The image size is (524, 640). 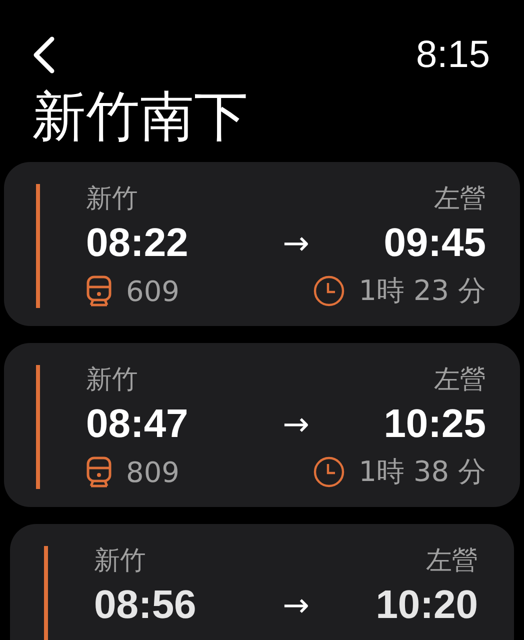 What do you see at coordinates (153, 291) in the screenshot?
I see `train-number: 609` at bounding box center [153, 291].